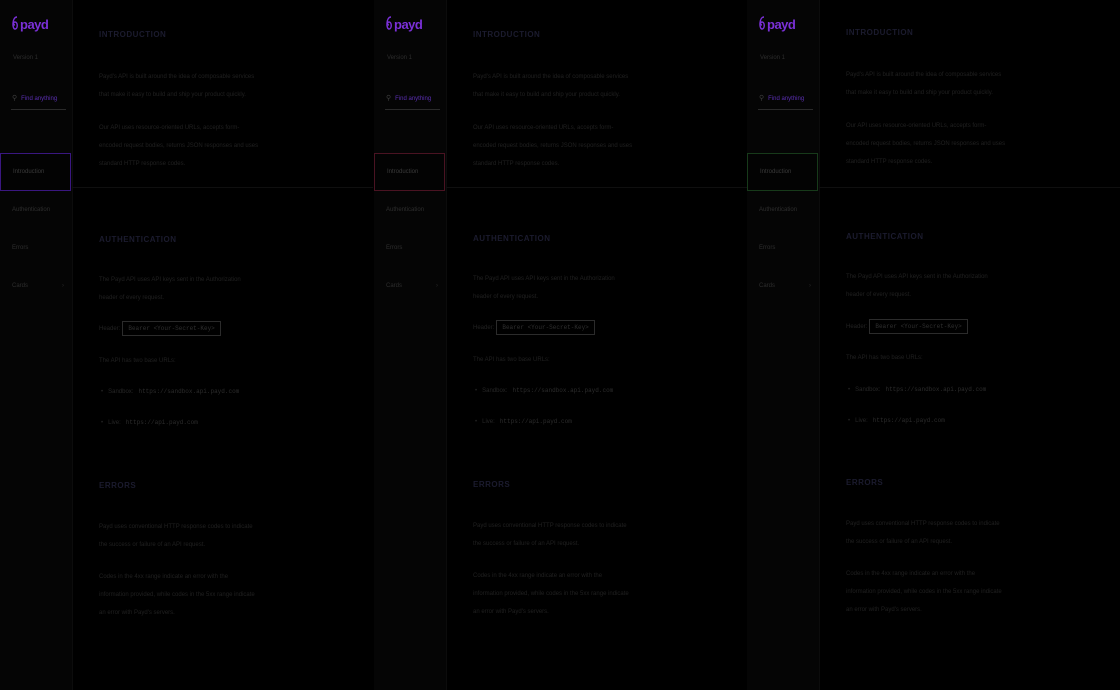  Describe the element at coordinates (408, 24) in the screenshot. I see `logo-text: payd` at that location.